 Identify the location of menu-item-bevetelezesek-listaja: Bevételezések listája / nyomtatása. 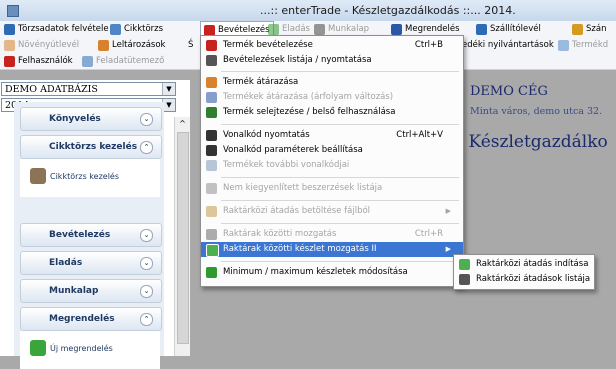
(332, 60).